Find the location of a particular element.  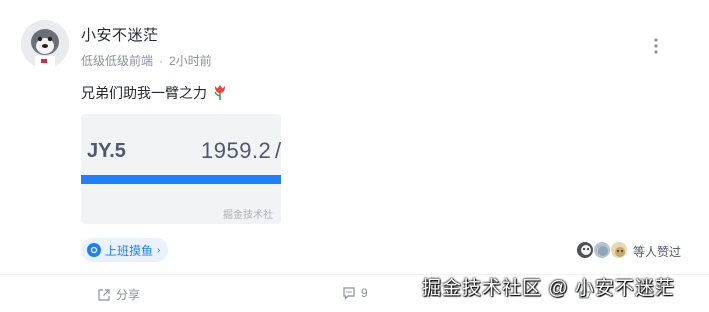

comment-icon is located at coordinates (349, 293).